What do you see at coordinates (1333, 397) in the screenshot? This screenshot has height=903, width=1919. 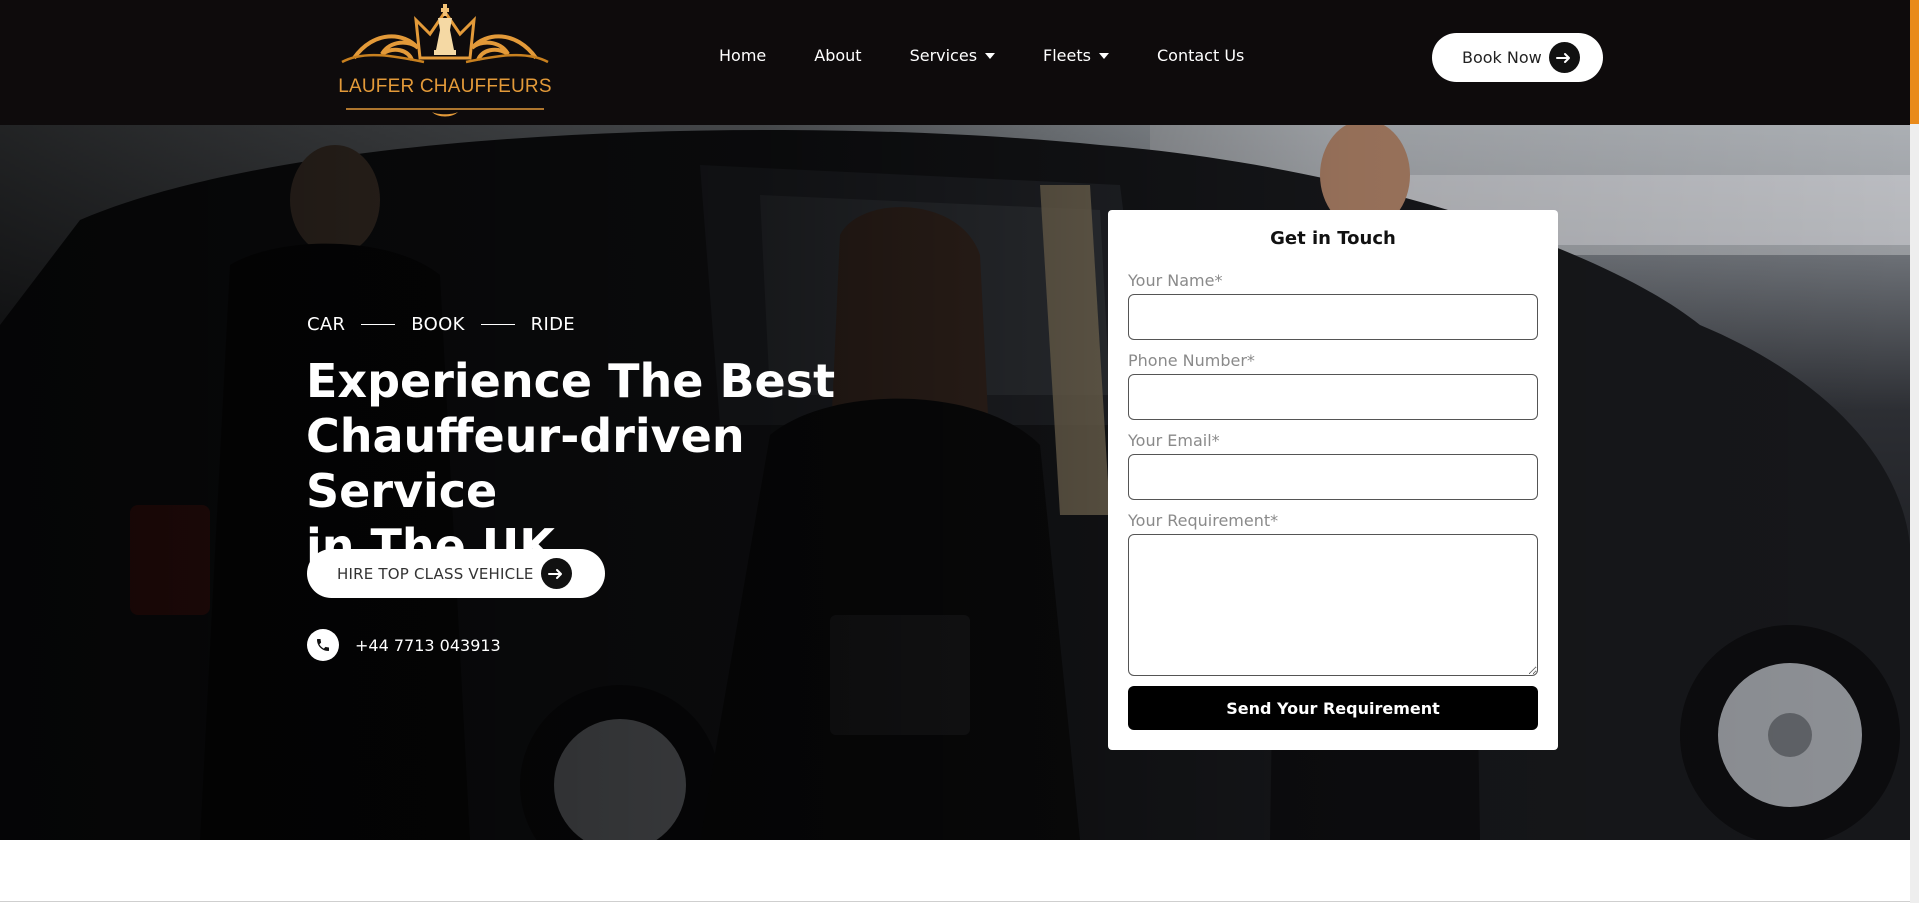 I see `phone-input` at bounding box center [1333, 397].